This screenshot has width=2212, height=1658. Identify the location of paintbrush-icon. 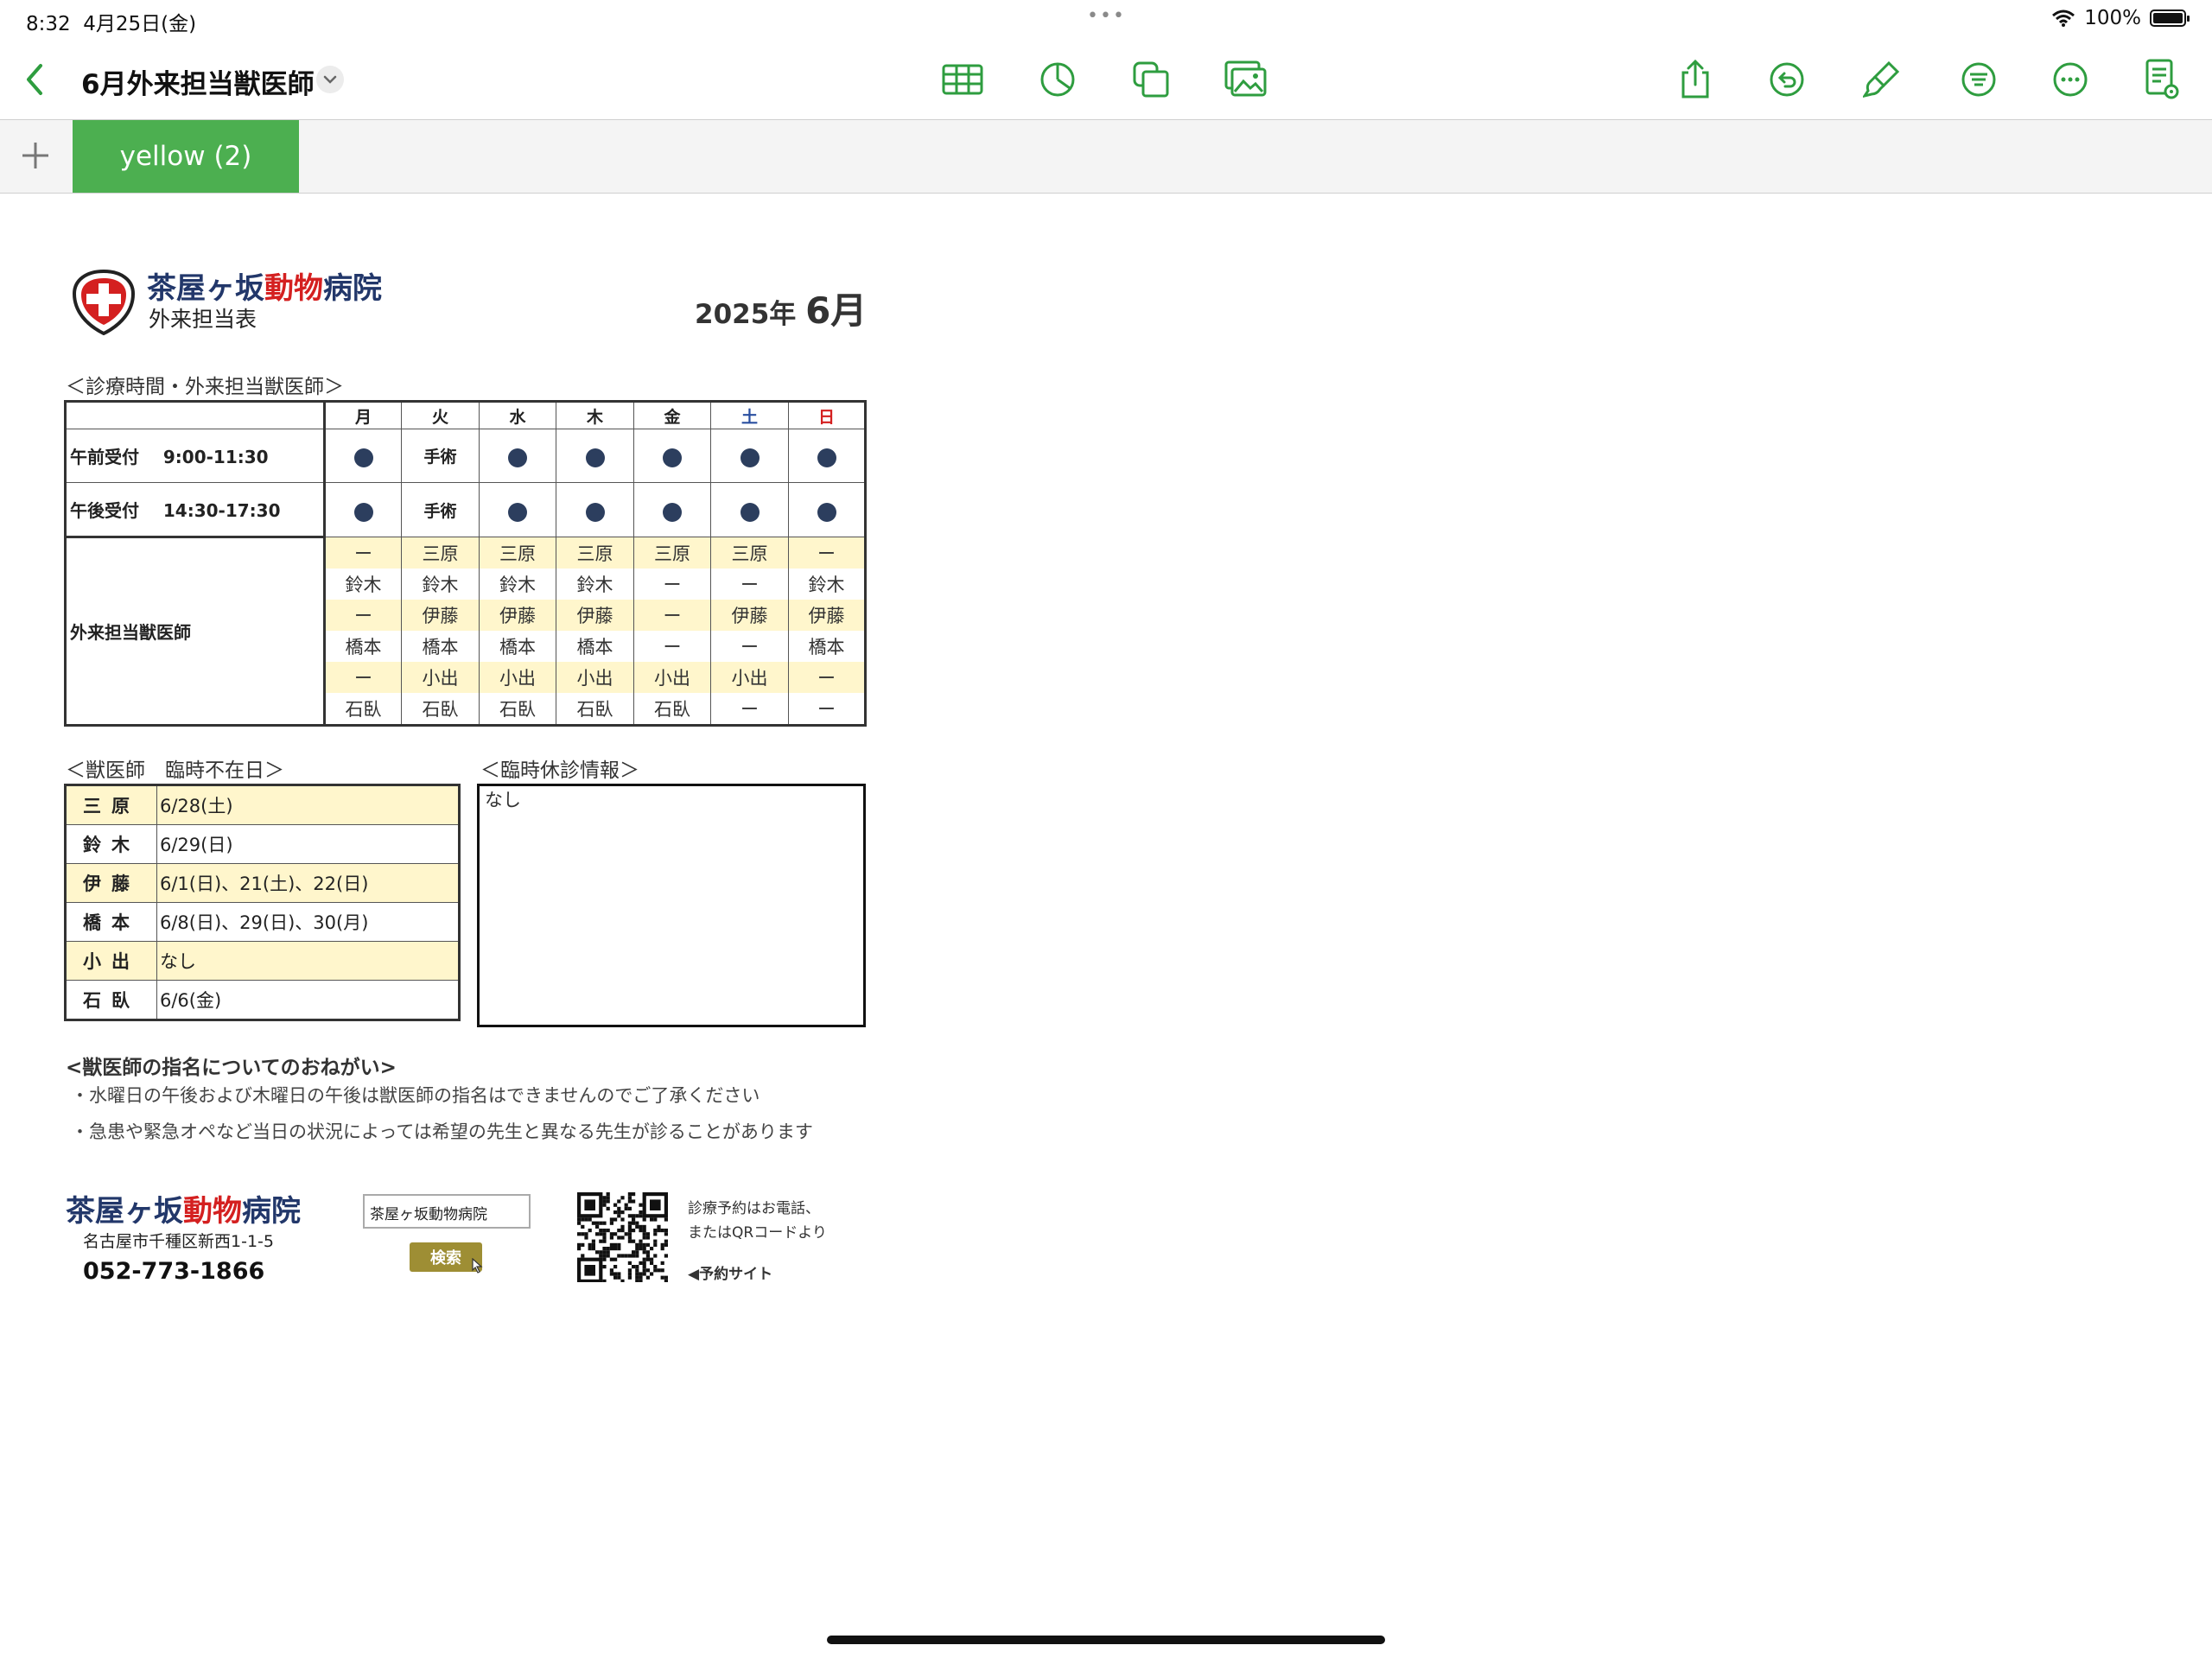
(1881, 79).